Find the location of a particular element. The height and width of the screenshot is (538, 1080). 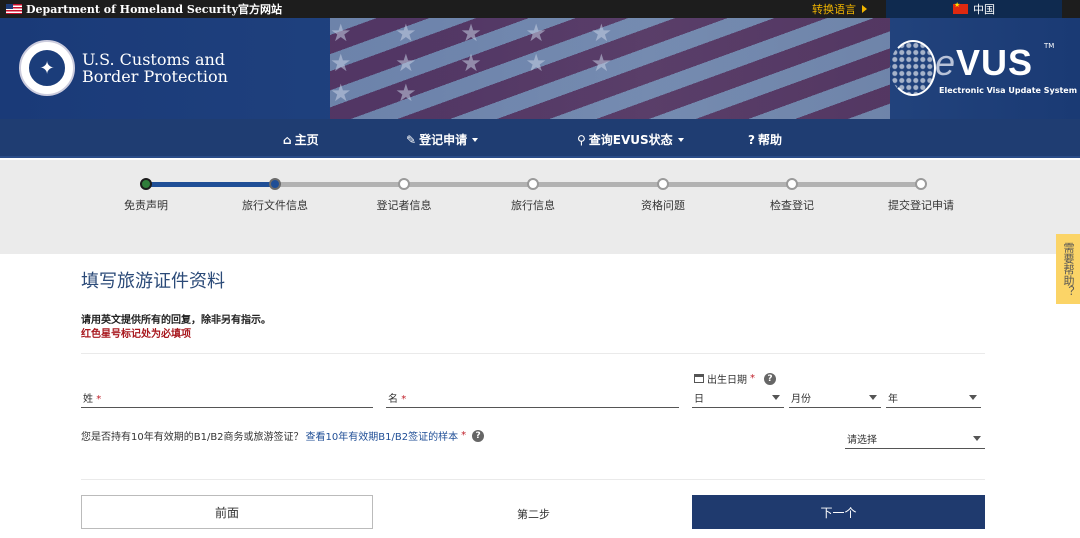

step-label: 免责声明 is located at coordinates (146, 205).